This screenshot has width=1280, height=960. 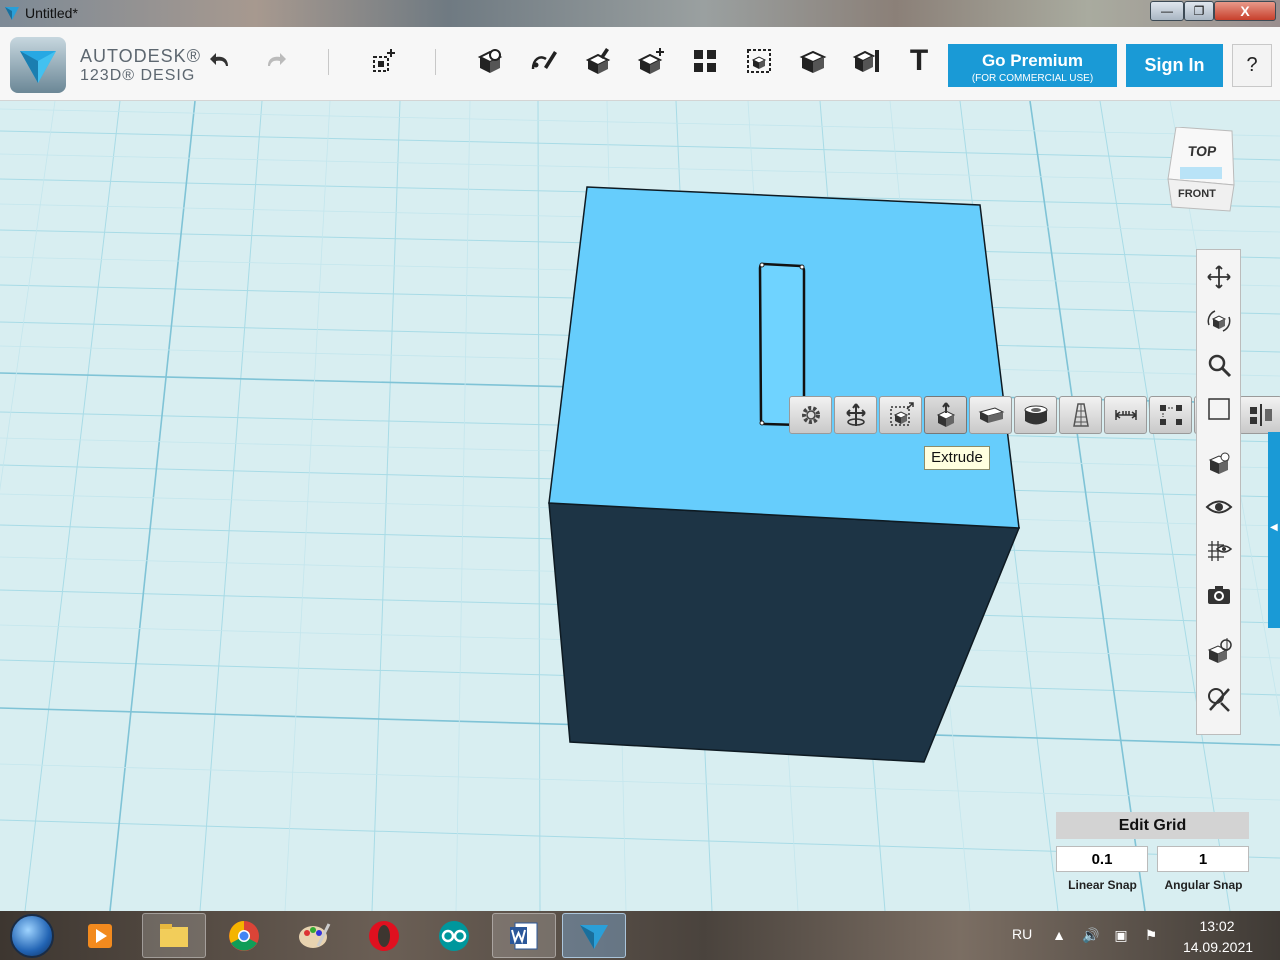 I want to click on snapshot-button, so click(x=1219, y=595).